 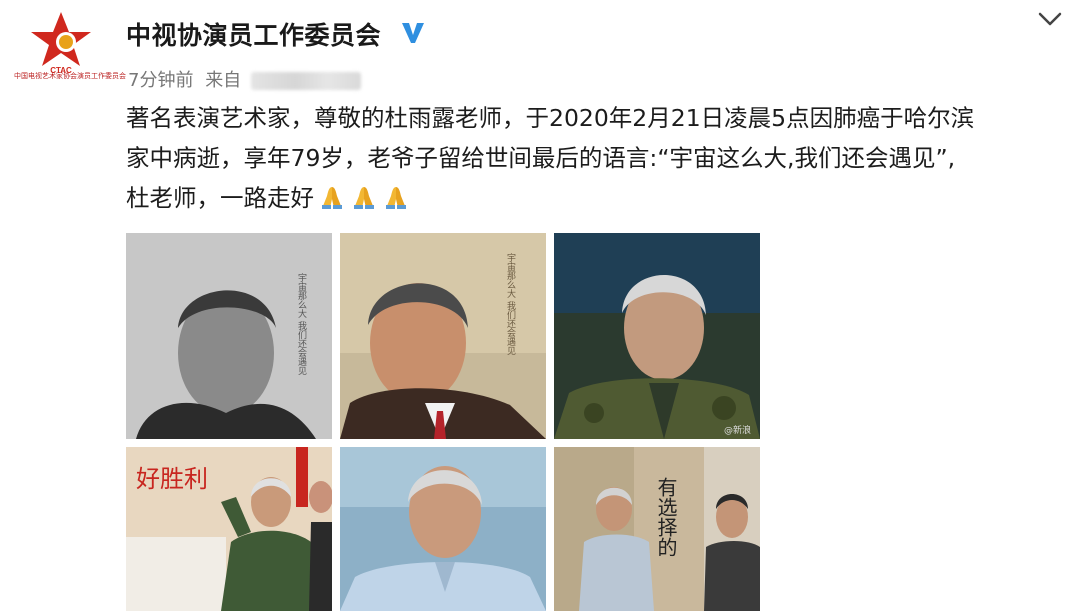 I want to click on post-line: 著名表演艺术家，尊敬的杜雨露老师，于2020年2月21日凌晨5点因肺癌于哈尔滨, so click(x=550, y=118).